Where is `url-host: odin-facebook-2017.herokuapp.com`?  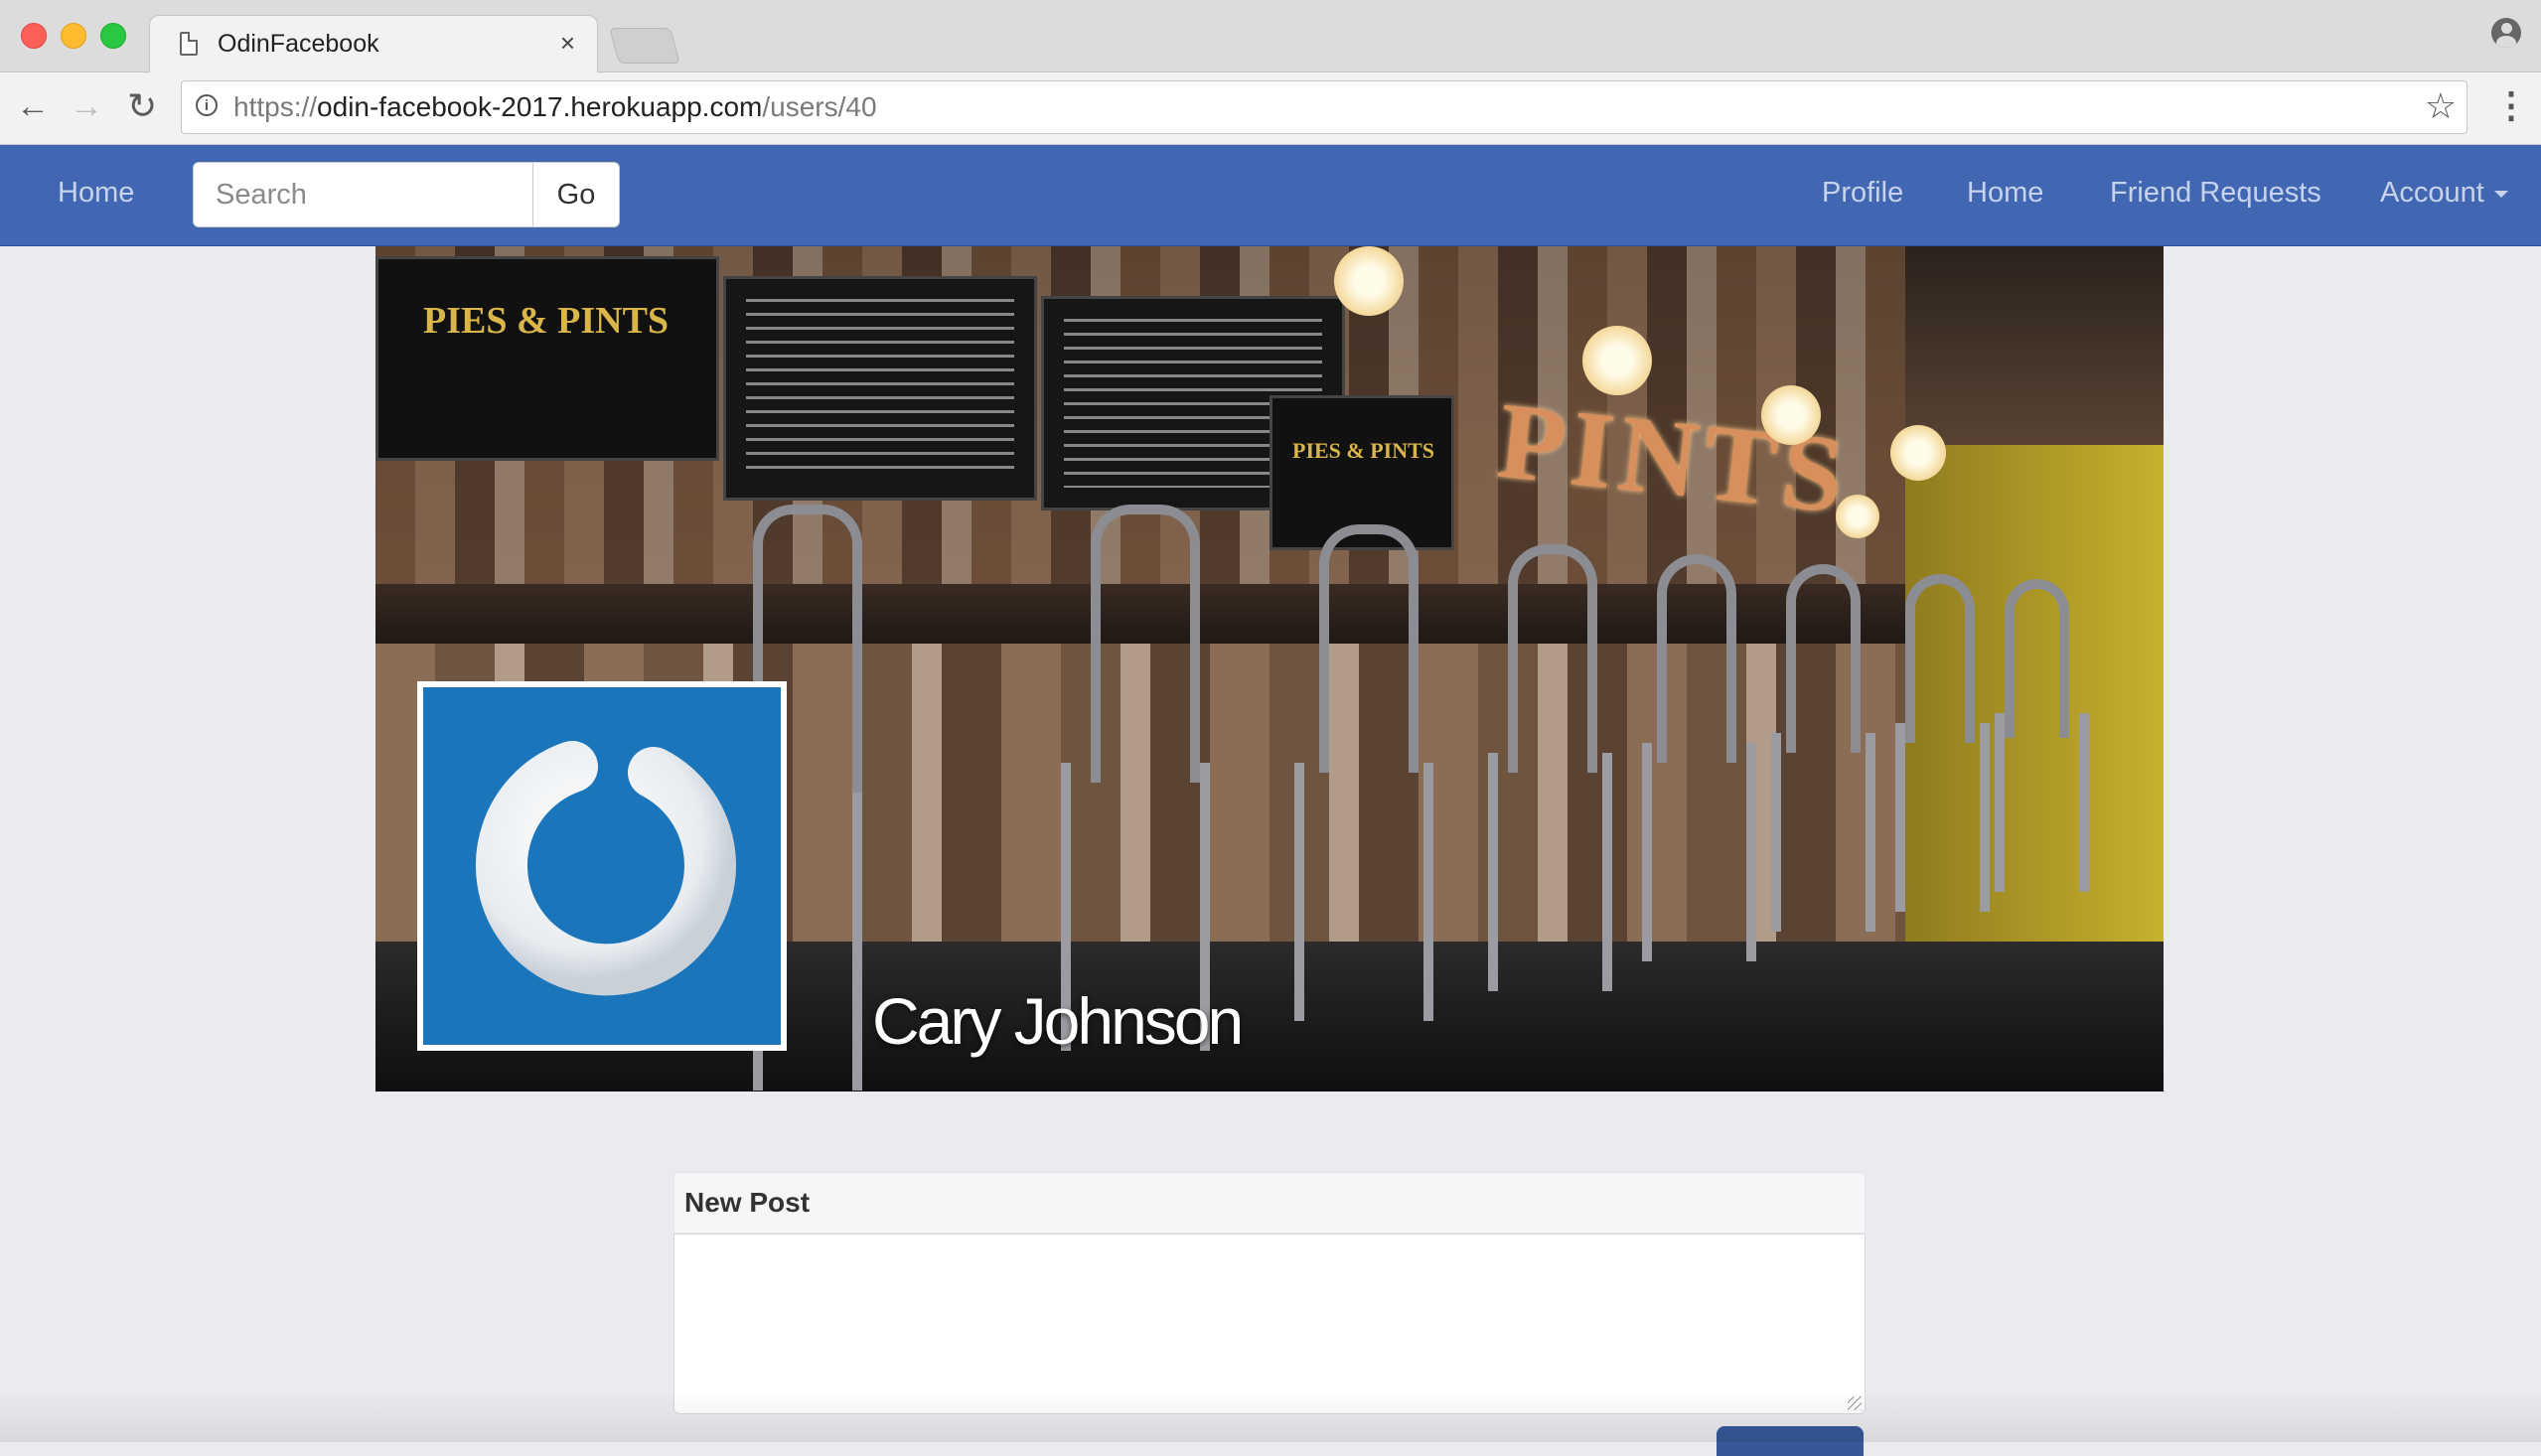 url-host: odin-facebook-2017.herokuapp.com is located at coordinates (540, 106).